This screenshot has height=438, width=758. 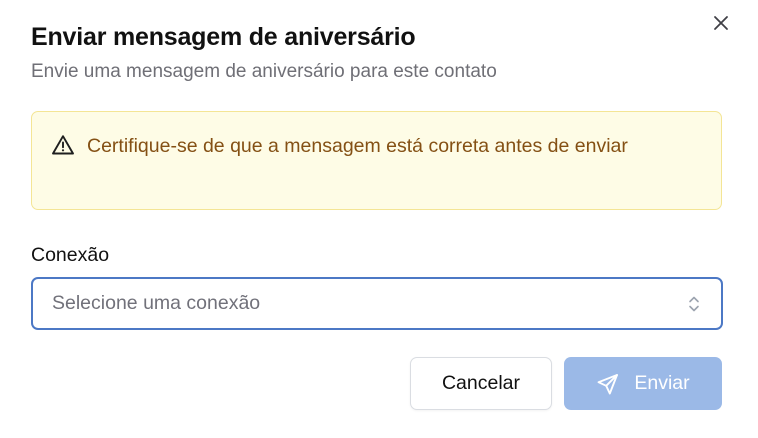 I want to click on chevron-up-down-icon, so click(x=694, y=303).